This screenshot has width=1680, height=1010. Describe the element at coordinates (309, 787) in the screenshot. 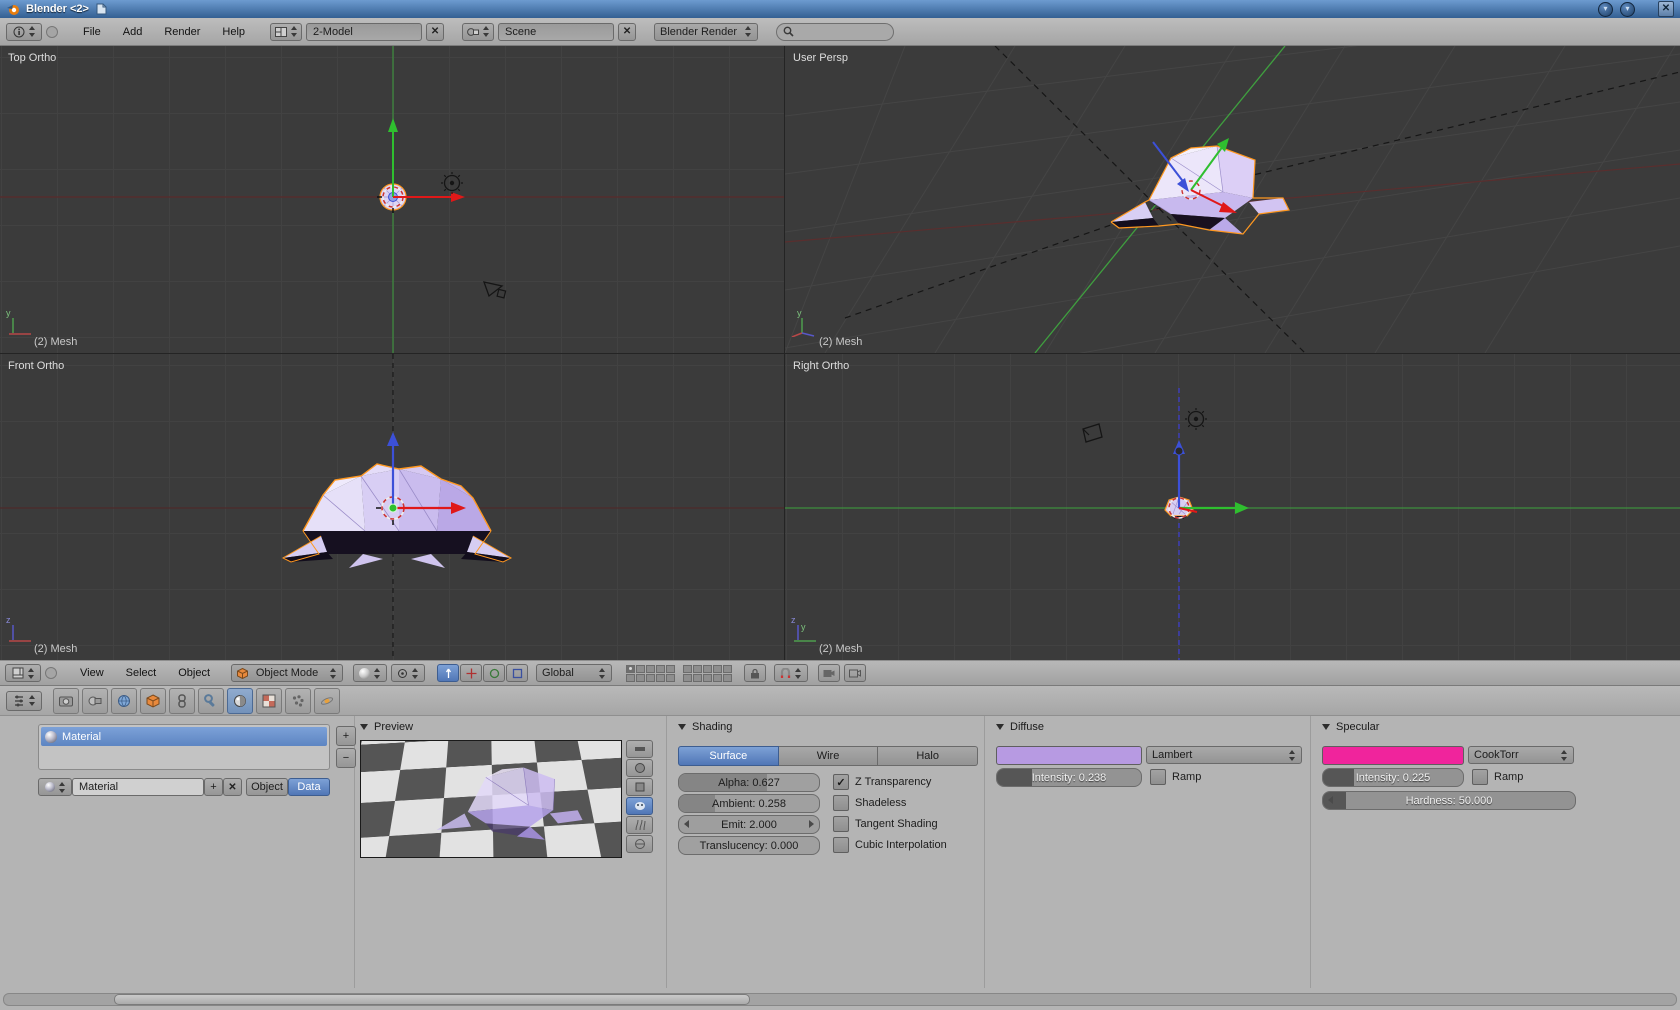

I see `link-data-button: Data` at that location.